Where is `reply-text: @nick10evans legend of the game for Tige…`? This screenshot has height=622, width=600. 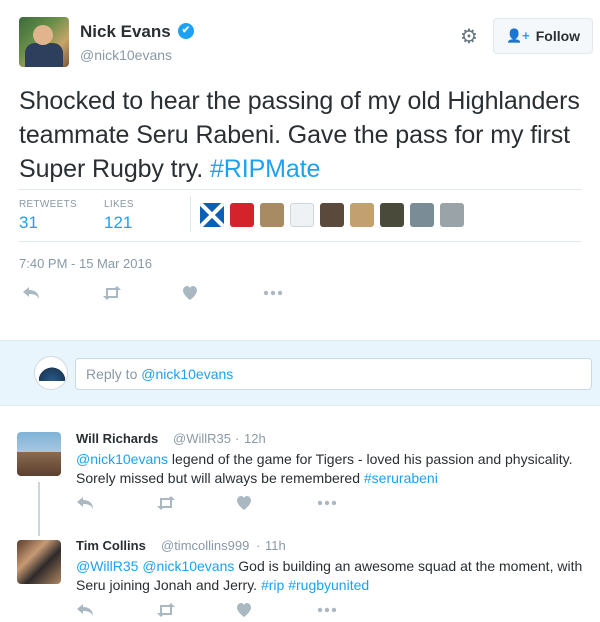
reply-text: @nick10evans legend of the game for Tige… is located at coordinates (336, 469).